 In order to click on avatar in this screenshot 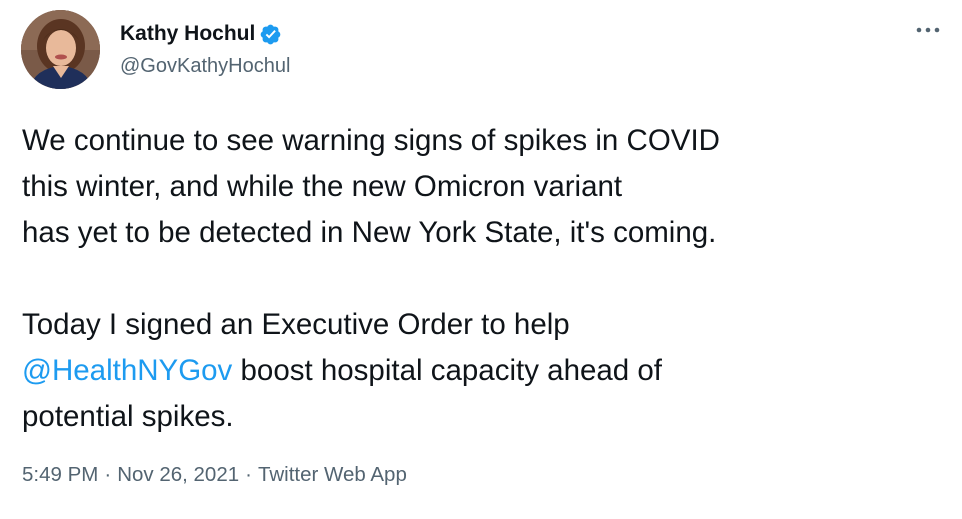, I will do `click(60, 49)`.